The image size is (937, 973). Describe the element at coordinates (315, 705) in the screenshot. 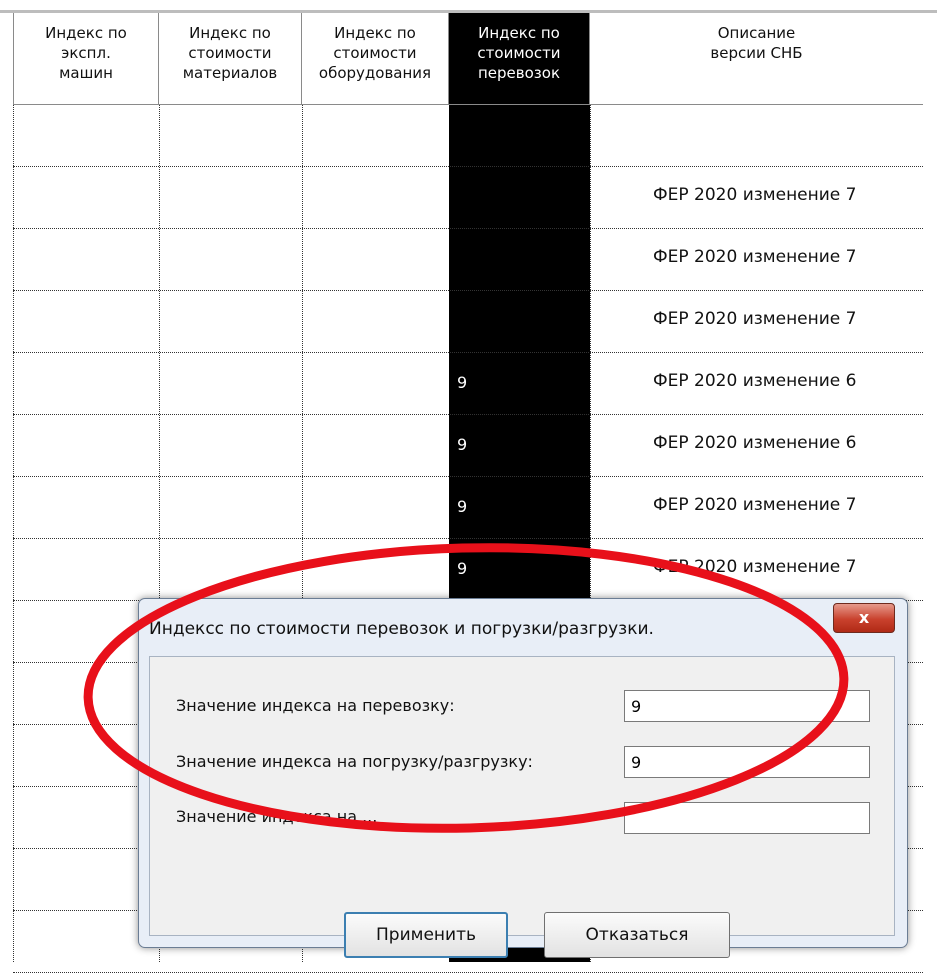

I see `transport-index-label: Значение индекса на перевозку:` at that location.